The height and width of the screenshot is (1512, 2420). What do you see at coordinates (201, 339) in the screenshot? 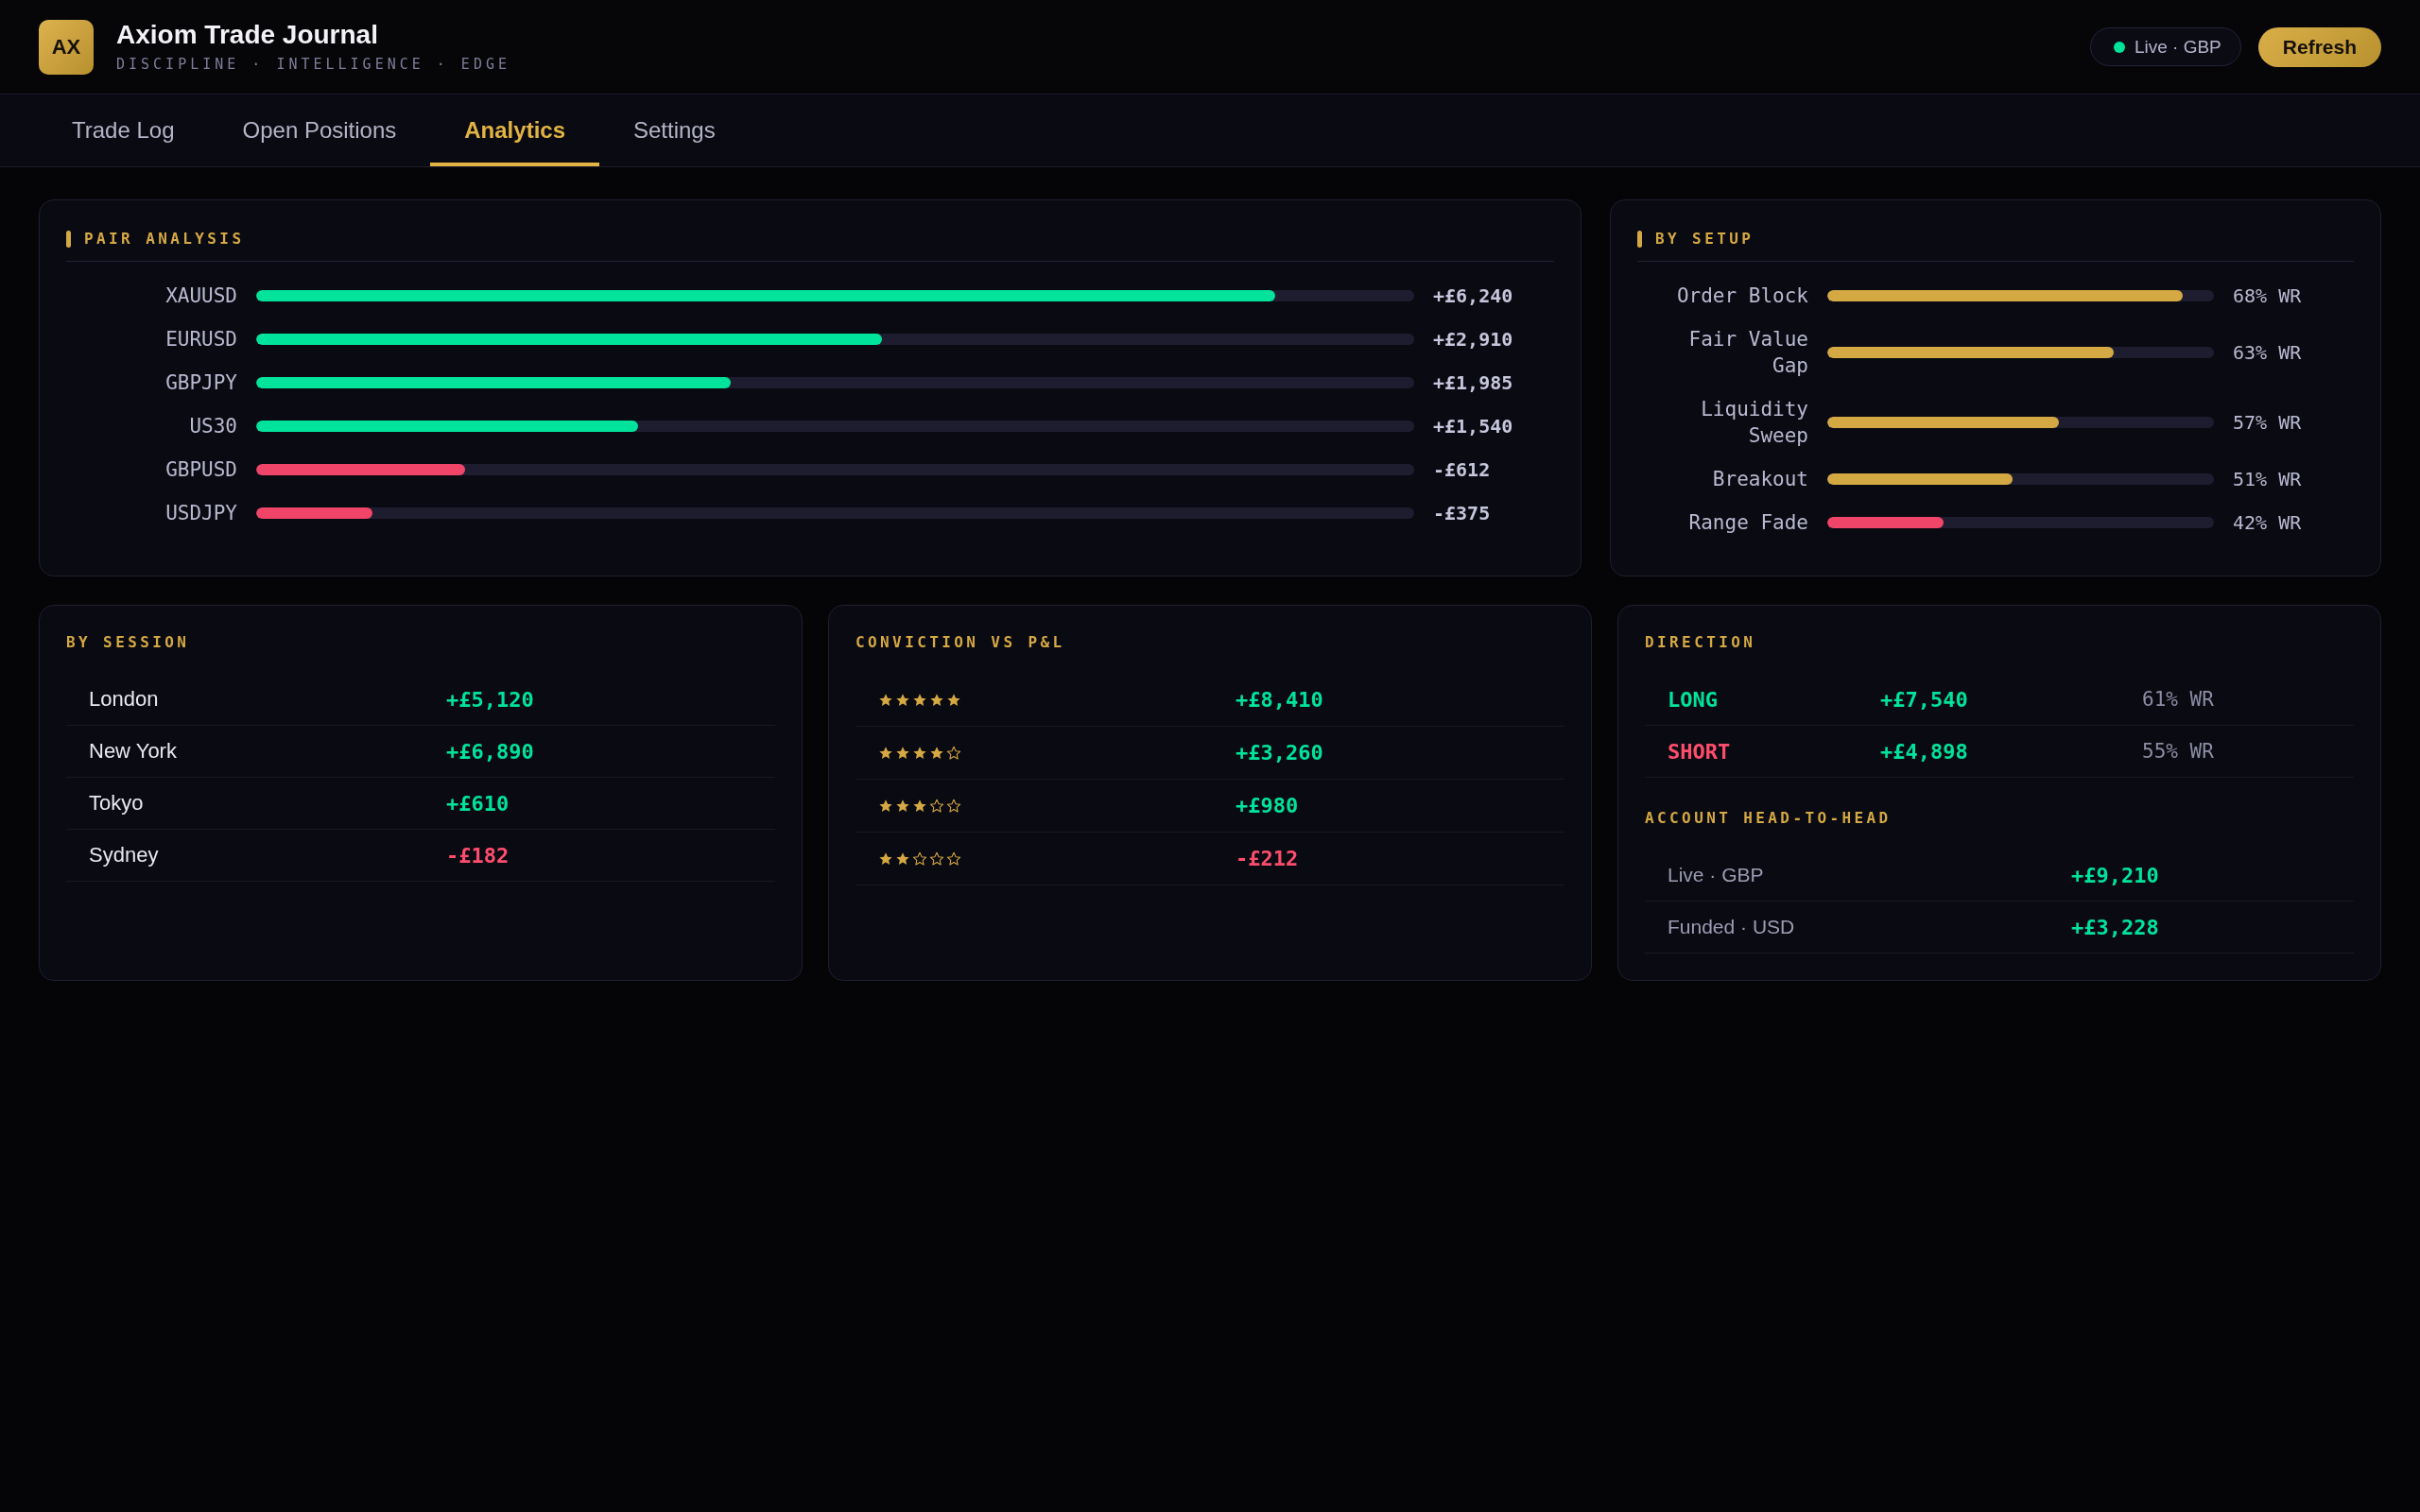
I see `pair-label: EURUSD` at bounding box center [201, 339].